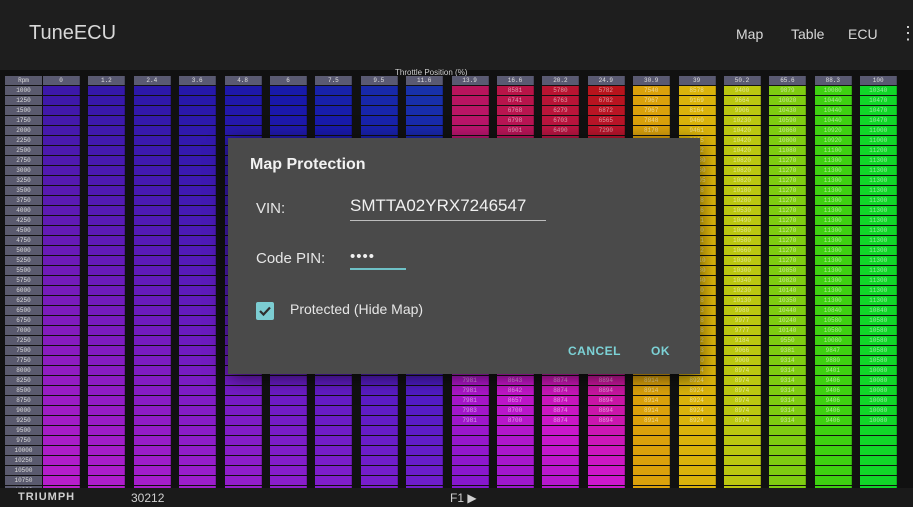 The image size is (913, 507). What do you see at coordinates (515, 380) in the screenshot?
I see `map-cell: 8643` at bounding box center [515, 380].